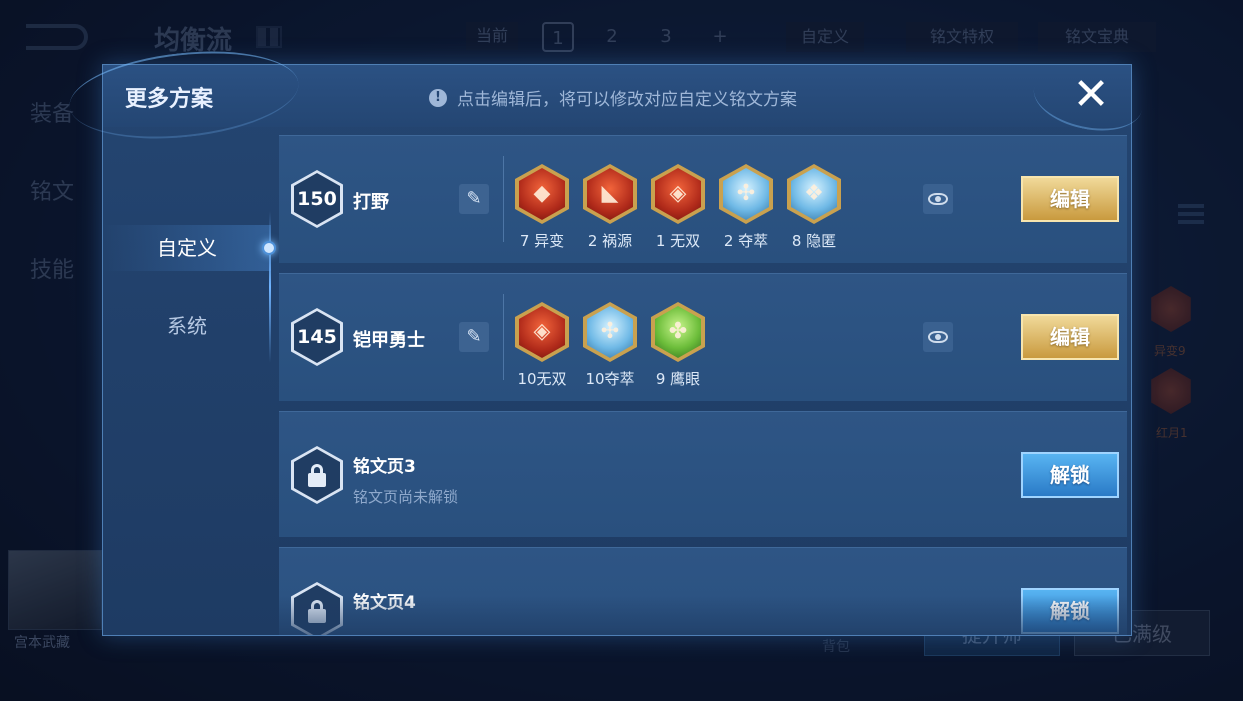  I want to click on rune-icon: ◣, so click(610, 194).